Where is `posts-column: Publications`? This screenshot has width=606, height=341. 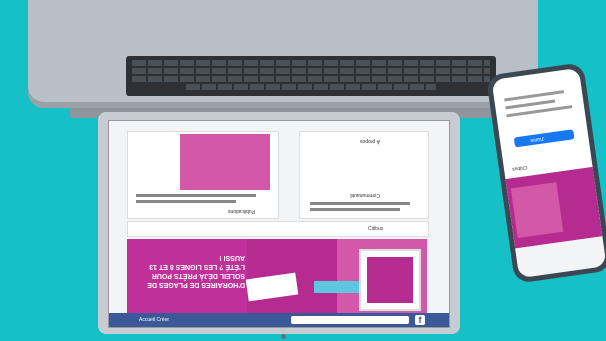 posts-column: Publications is located at coordinates (203, 175).